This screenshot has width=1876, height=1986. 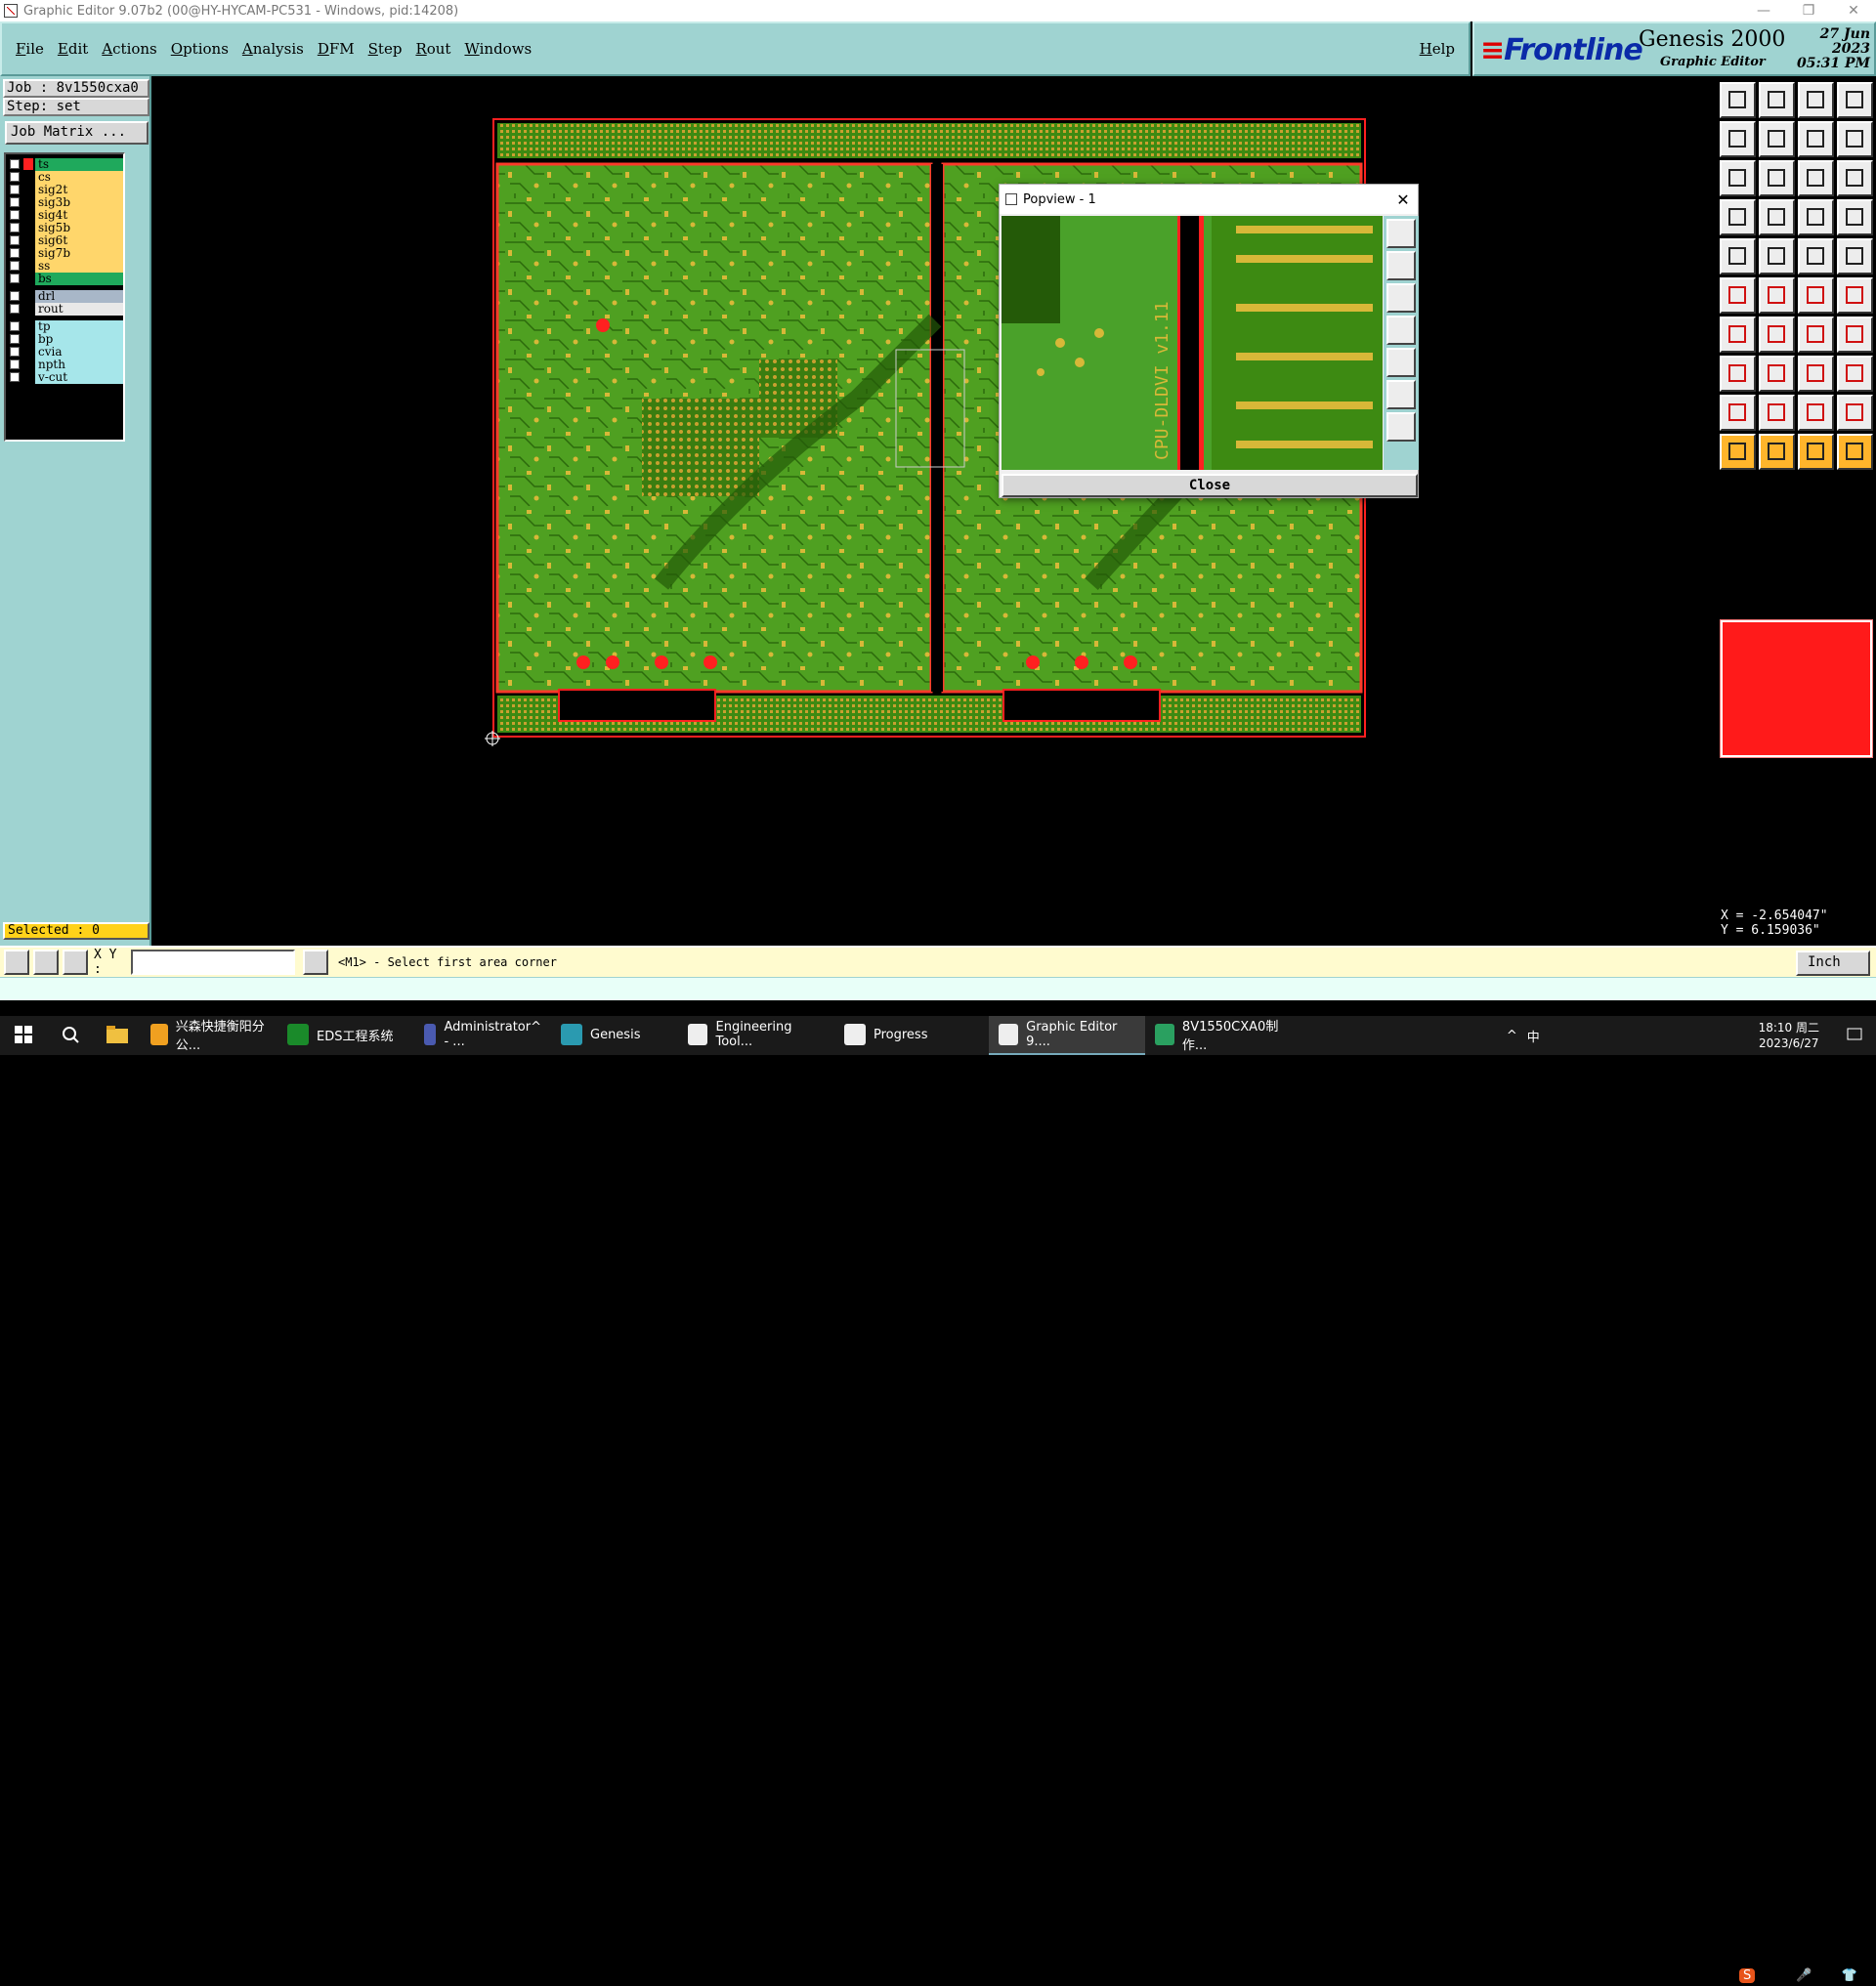 What do you see at coordinates (23, 1035) in the screenshot?
I see `start-button` at bounding box center [23, 1035].